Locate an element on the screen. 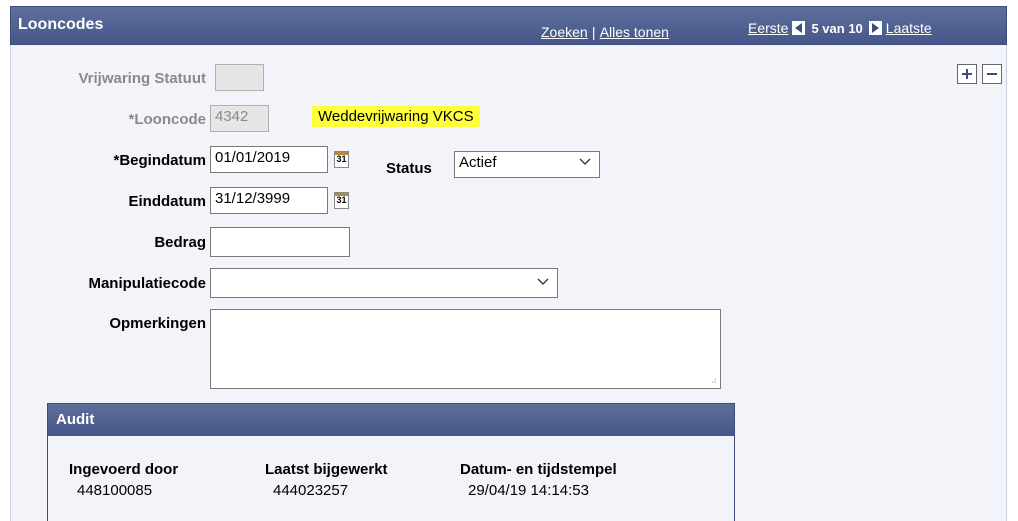 This screenshot has width=1018, height=521. einddatum-input: 31/12/3999 is located at coordinates (269, 200).